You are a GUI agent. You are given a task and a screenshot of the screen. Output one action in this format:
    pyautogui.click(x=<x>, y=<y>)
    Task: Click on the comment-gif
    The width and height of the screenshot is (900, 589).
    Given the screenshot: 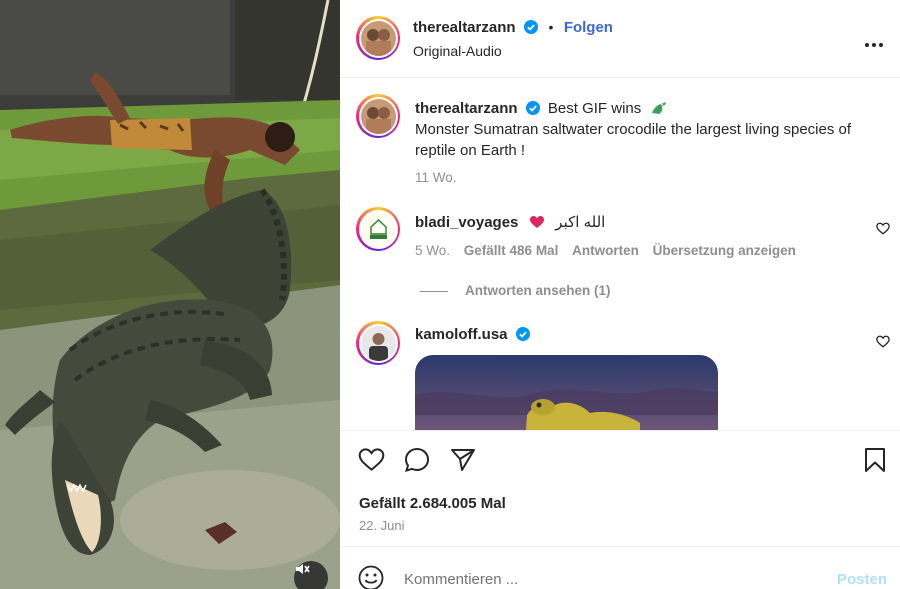 What is the action you would take?
    pyautogui.click(x=566, y=392)
    